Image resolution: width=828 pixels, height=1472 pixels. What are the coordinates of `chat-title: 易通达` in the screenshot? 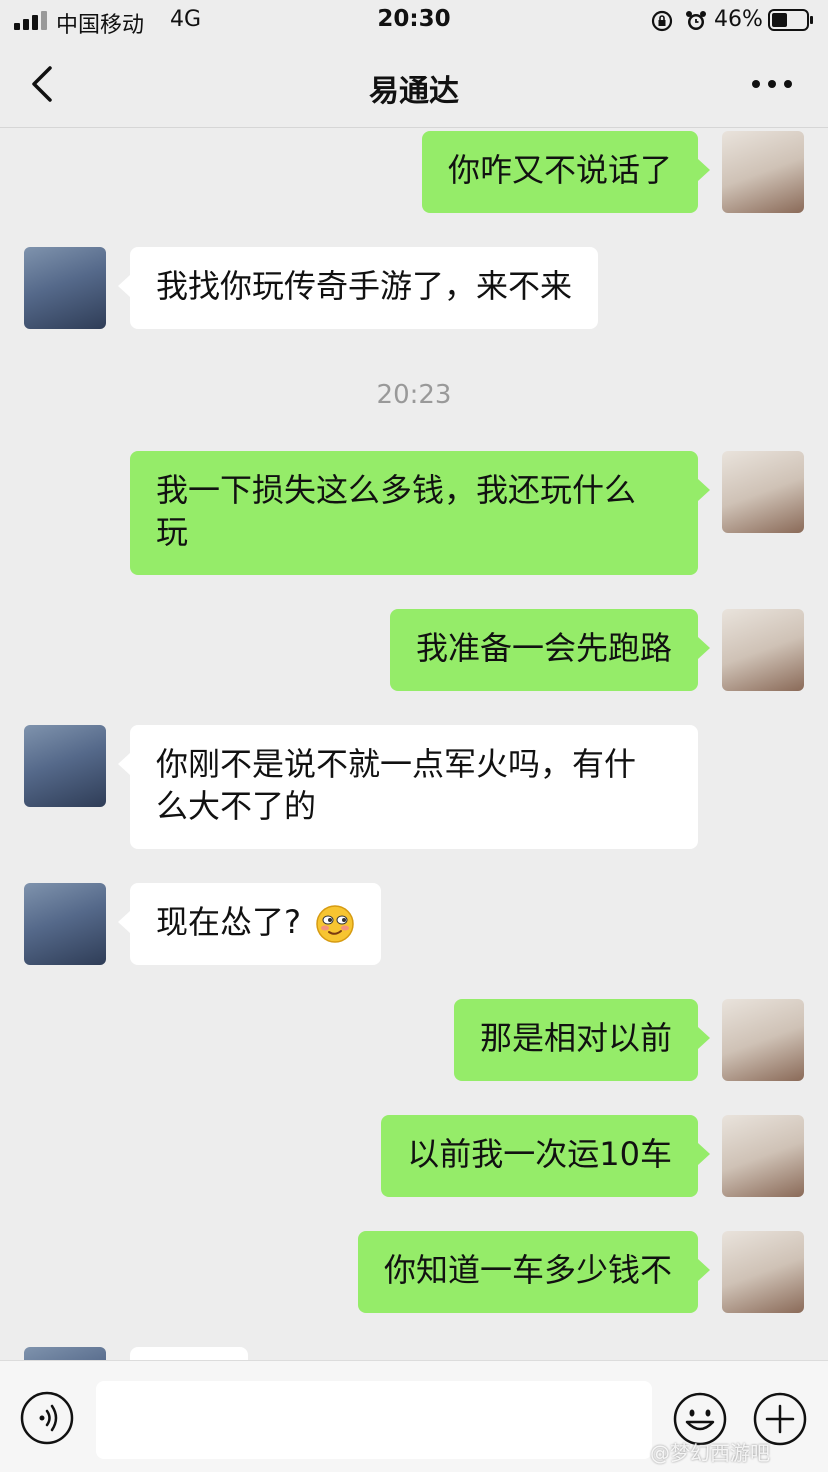 It's located at (414, 91).